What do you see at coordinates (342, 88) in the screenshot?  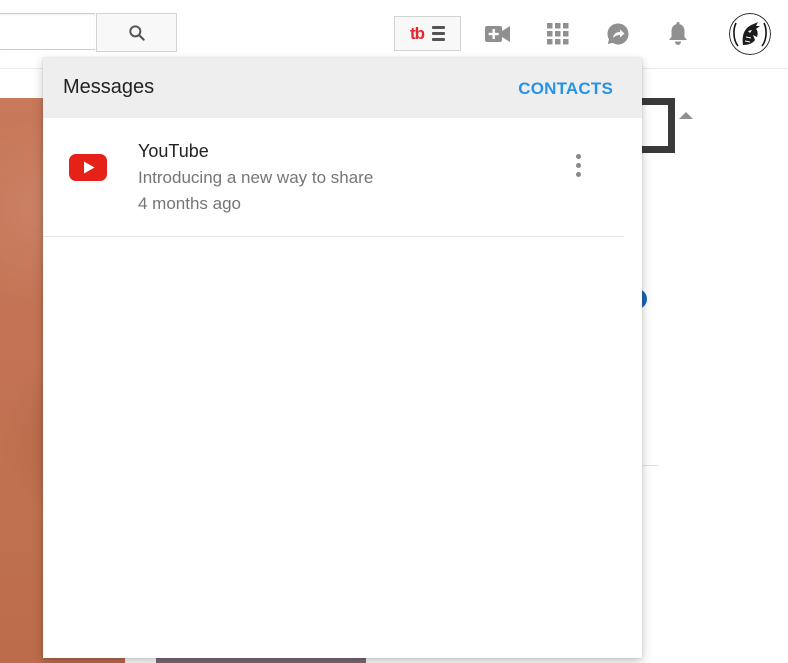 I see `messages-header: Messages CONTACTS` at bounding box center [342, 88].